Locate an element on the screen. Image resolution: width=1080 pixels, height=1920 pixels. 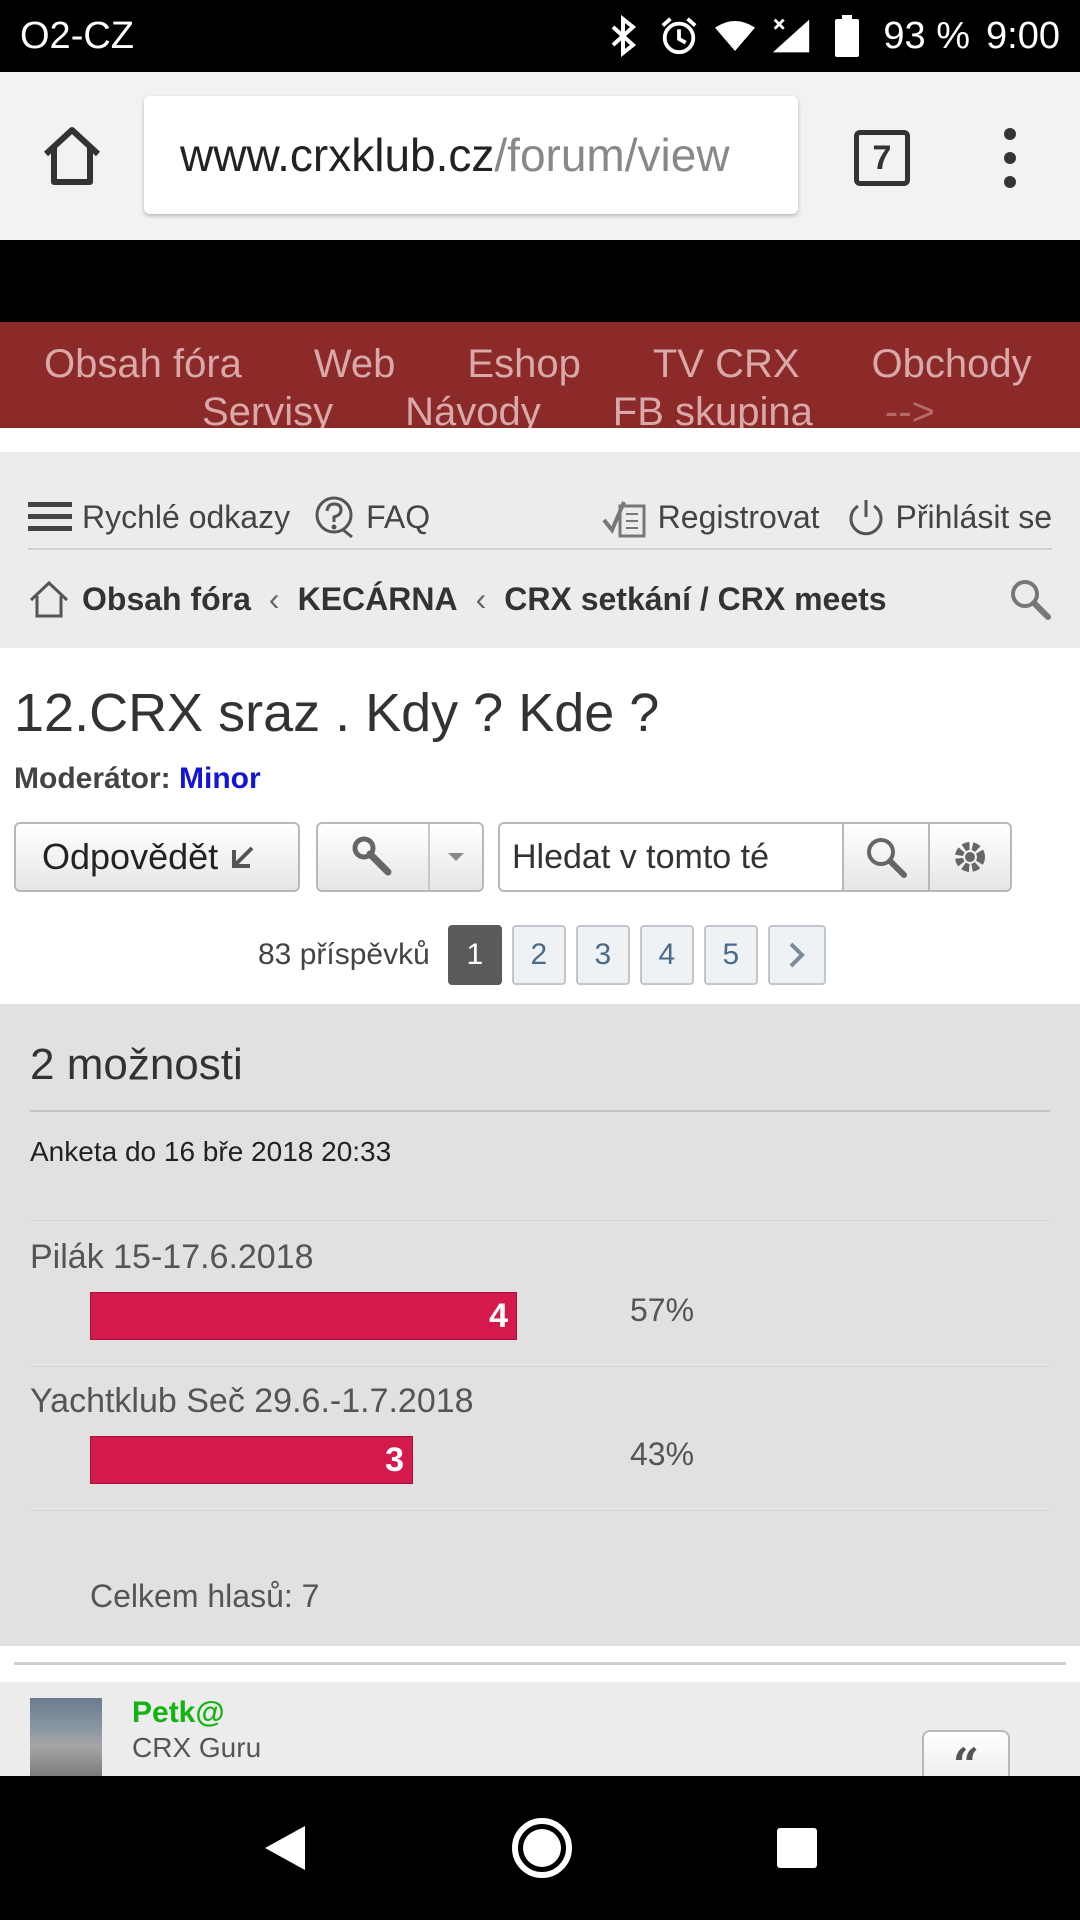
home-circle-icon is located at coordinates (542, 1848).